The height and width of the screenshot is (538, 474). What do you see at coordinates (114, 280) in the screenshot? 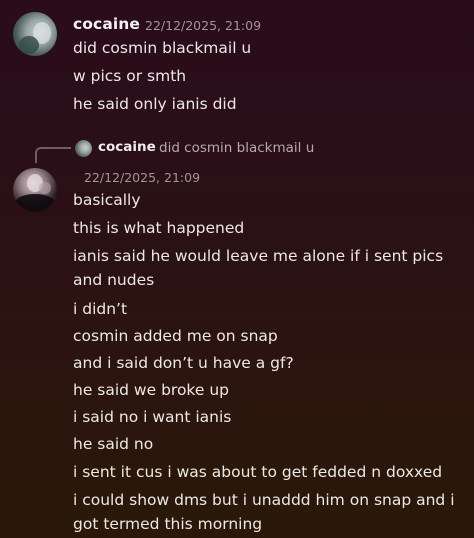
I see `message-line: and nudes` at bounding box center [114, 280].